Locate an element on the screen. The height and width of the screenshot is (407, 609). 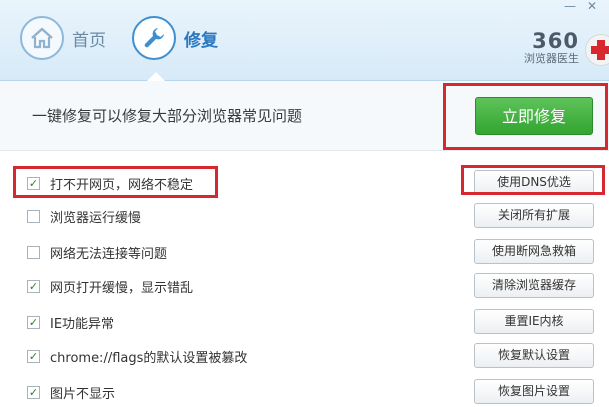
nav-repair-label: 修复 is located at coordinates (201, 40).